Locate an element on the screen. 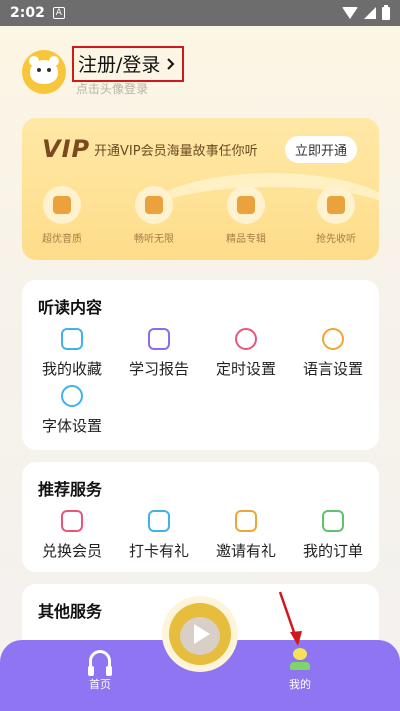 The image size is (400, 711). item-label: 兑换会员 is located at coordinates (71, 551).